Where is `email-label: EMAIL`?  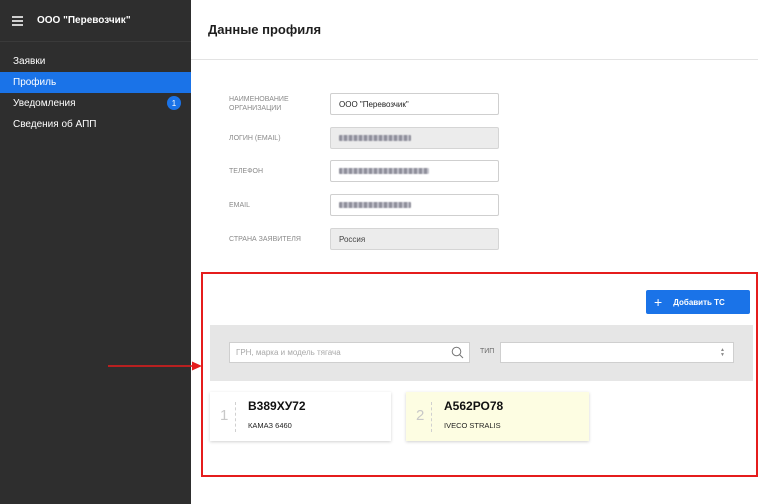 email-label: EMAIL is located at coordinates (240, 205).